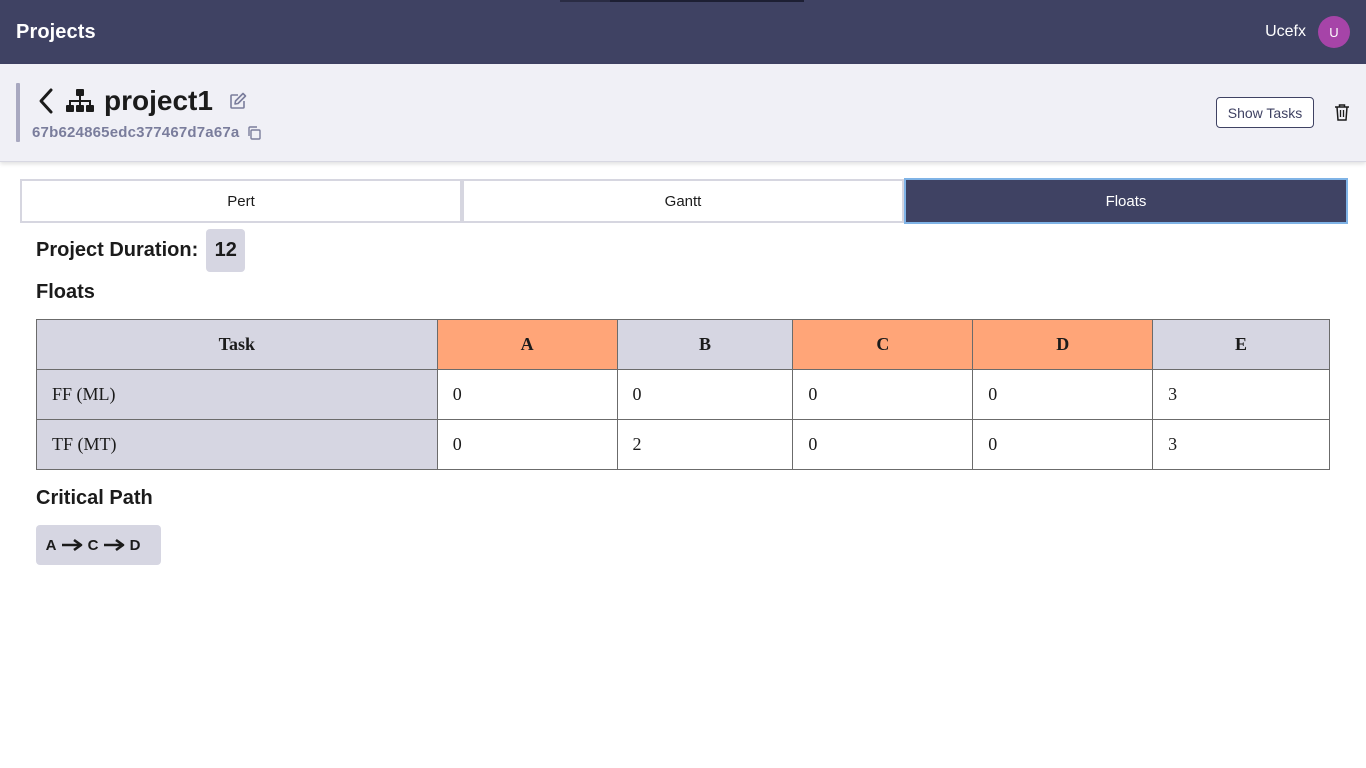 This screenshot has height=768, width=1366. I want to click on critical-path: A C D, so click(98, 545).